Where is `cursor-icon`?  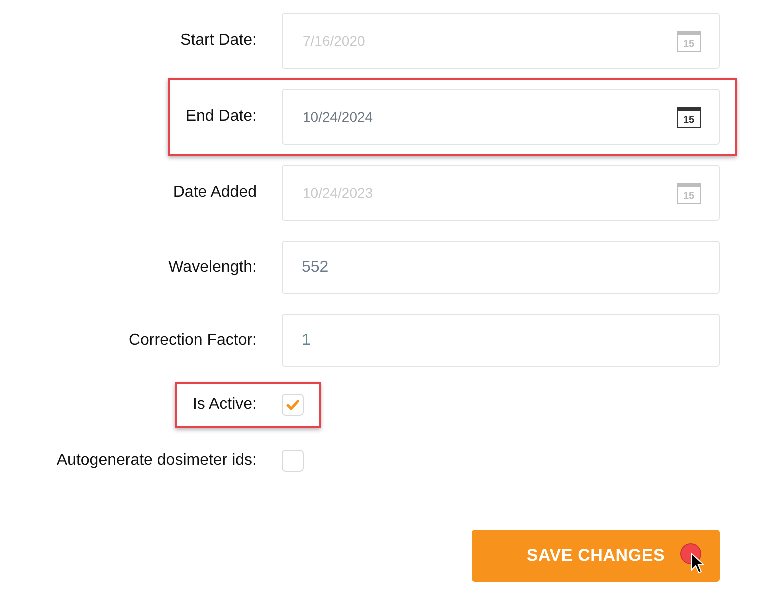
cursor-icon is located at coordinates (694, 559).